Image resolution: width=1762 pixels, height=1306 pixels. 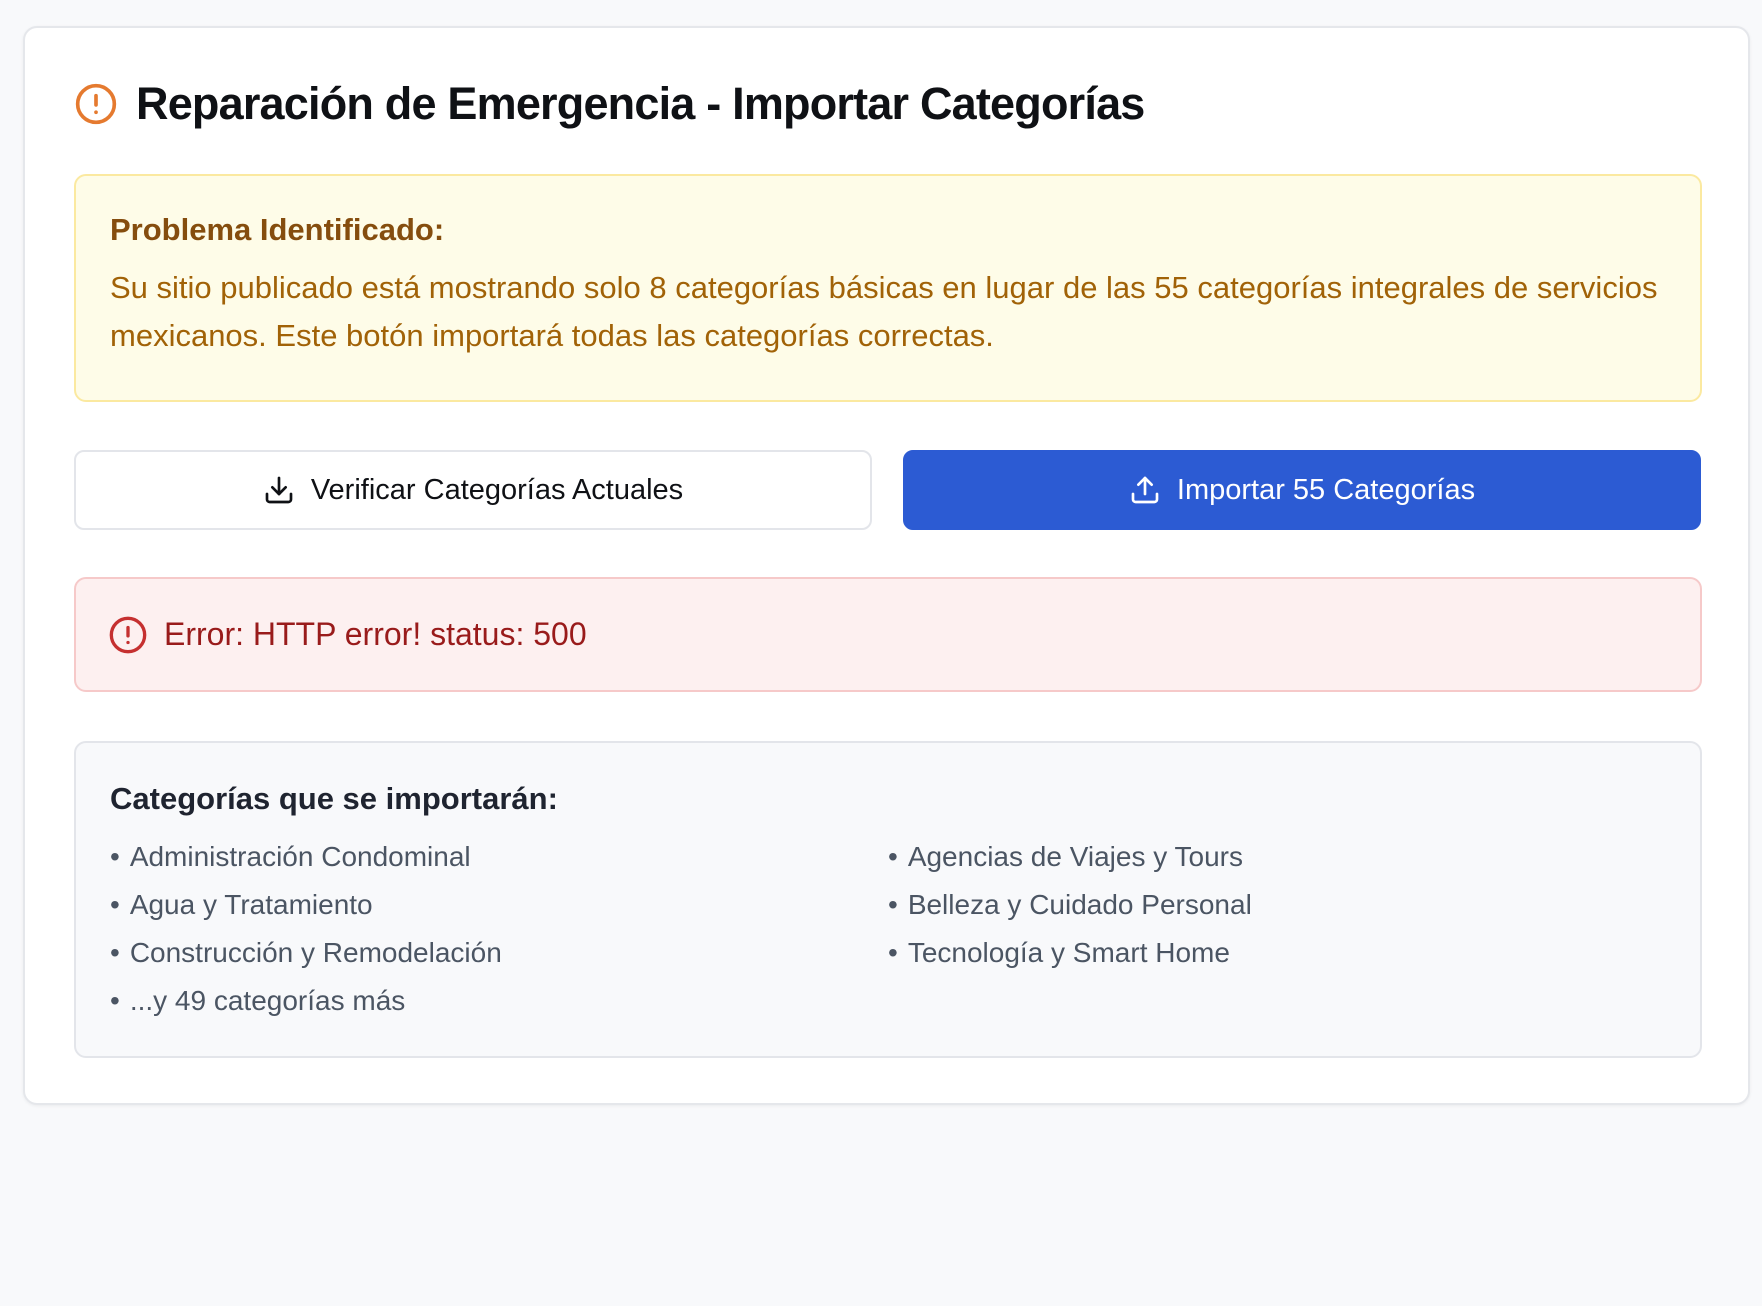 I want to click on verify-categories-label: Verificar Categorías Actuales, so click(x=497, y=489).